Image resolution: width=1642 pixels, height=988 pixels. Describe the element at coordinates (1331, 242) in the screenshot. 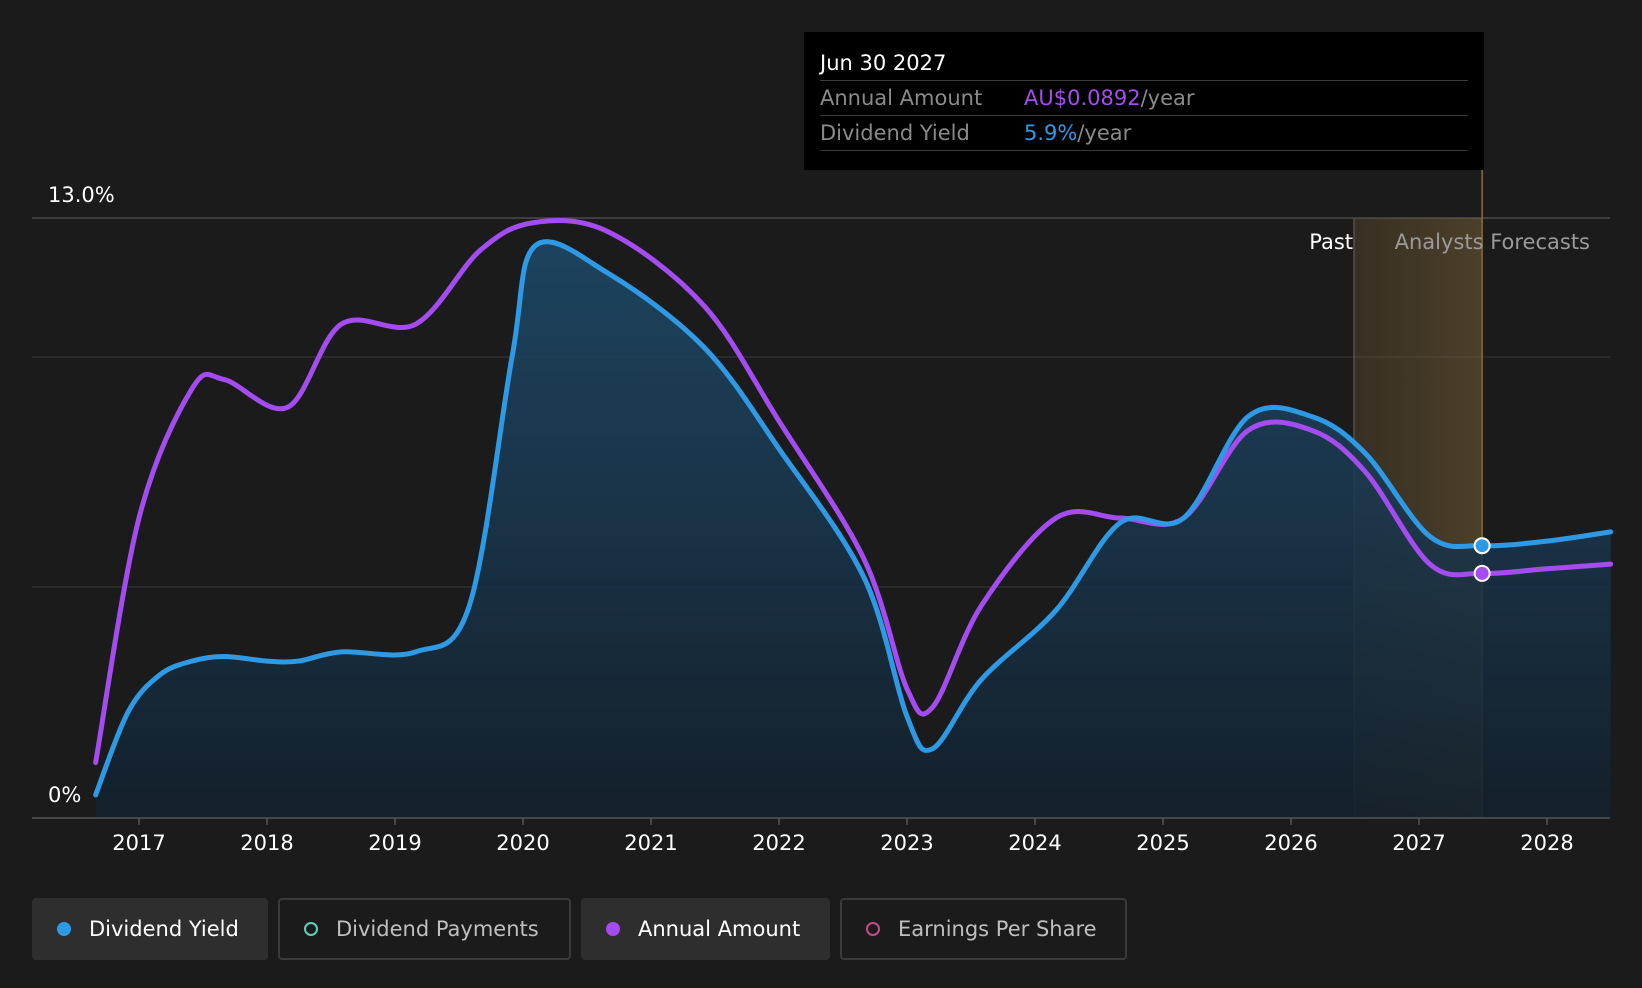

I see `past-region-label: Past` at that location.